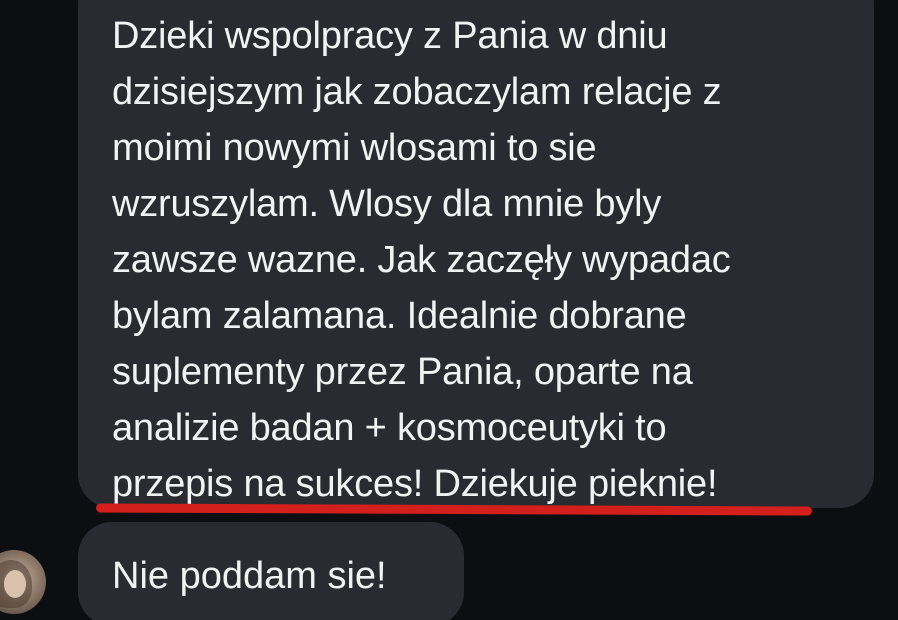 The image size is (898, 620). I want to click on message-bubble: Nie poddam sie!, so click(271, 571).